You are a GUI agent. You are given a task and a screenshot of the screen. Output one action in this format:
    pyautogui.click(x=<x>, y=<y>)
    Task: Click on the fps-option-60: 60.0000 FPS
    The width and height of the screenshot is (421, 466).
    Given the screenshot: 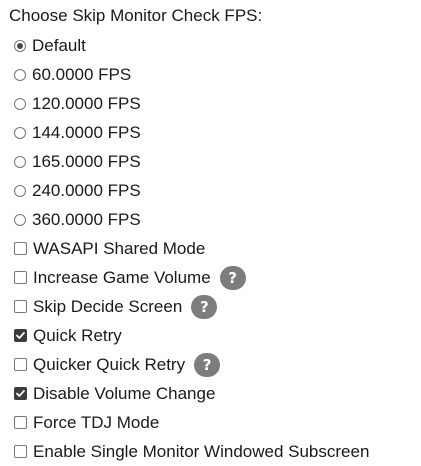 What is the action you would take?
    pyautogui.click(x=214, y=74)
    